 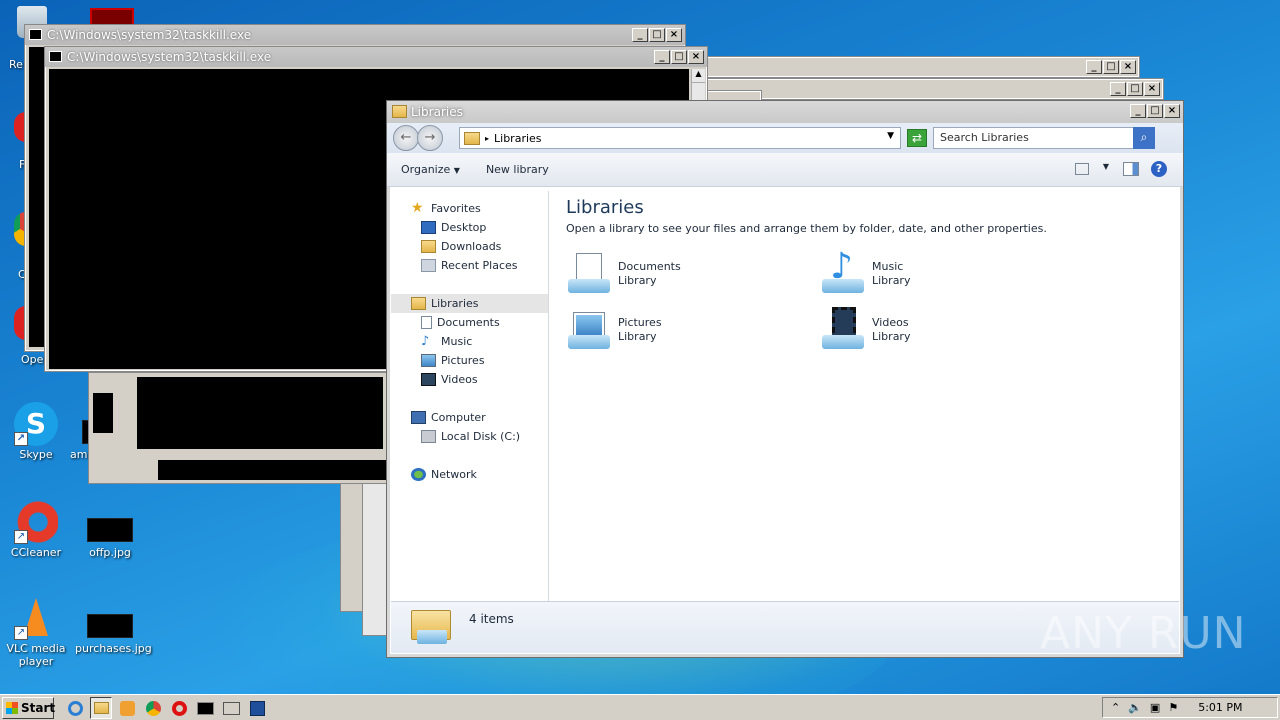 What do you see at coordinates (1144, 138) in the screenshot?
I see `search-icon: ⌕` at bounding box center [1144, 138].